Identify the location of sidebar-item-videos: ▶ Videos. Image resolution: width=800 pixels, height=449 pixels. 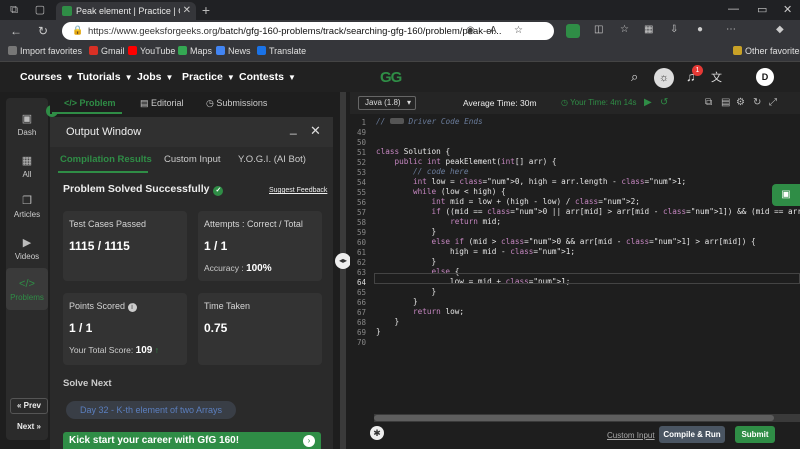
(27, 248).